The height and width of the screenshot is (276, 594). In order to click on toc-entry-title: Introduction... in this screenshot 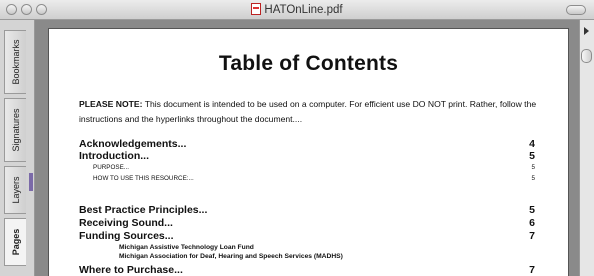, I will do `click(114, 156)`.